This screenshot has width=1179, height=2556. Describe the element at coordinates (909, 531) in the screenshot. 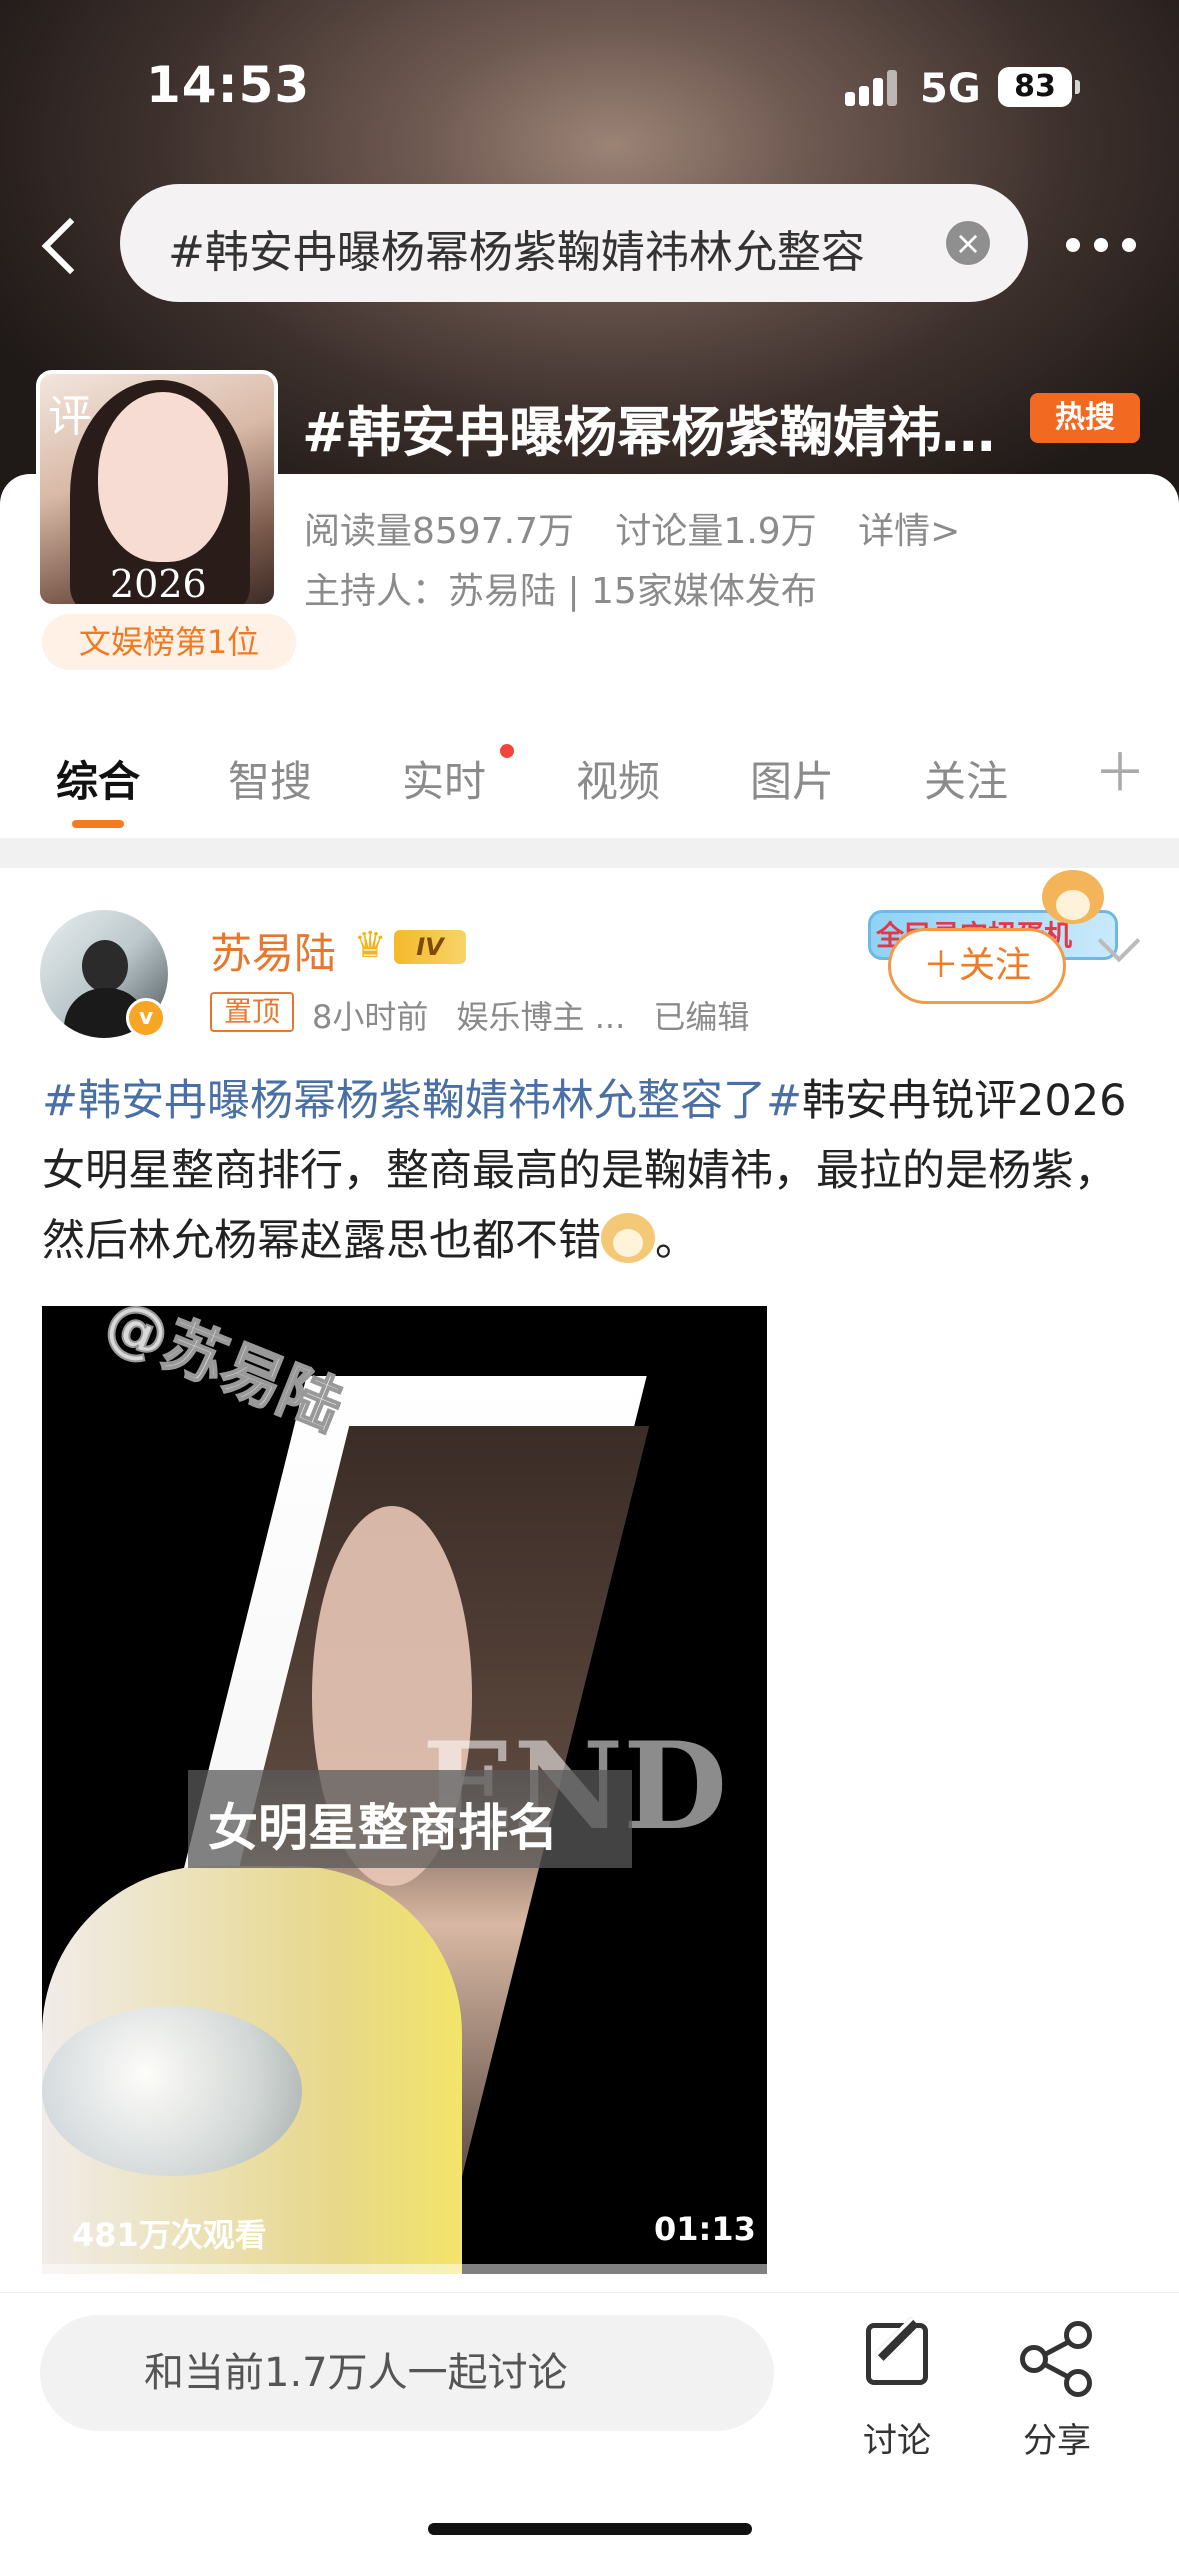

I see `details-link: 详情>` at that location.